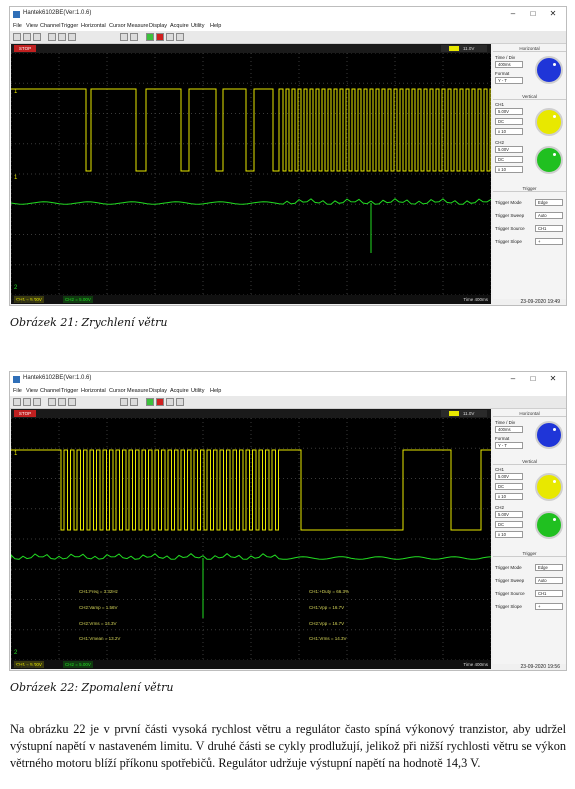 Image resolution: width=575 pixels, height=789 pixels. Describe the element at coordinates (510, 215) in the screenshot. I see `trigger-sweep-label: Trigger Sweep` at that location.